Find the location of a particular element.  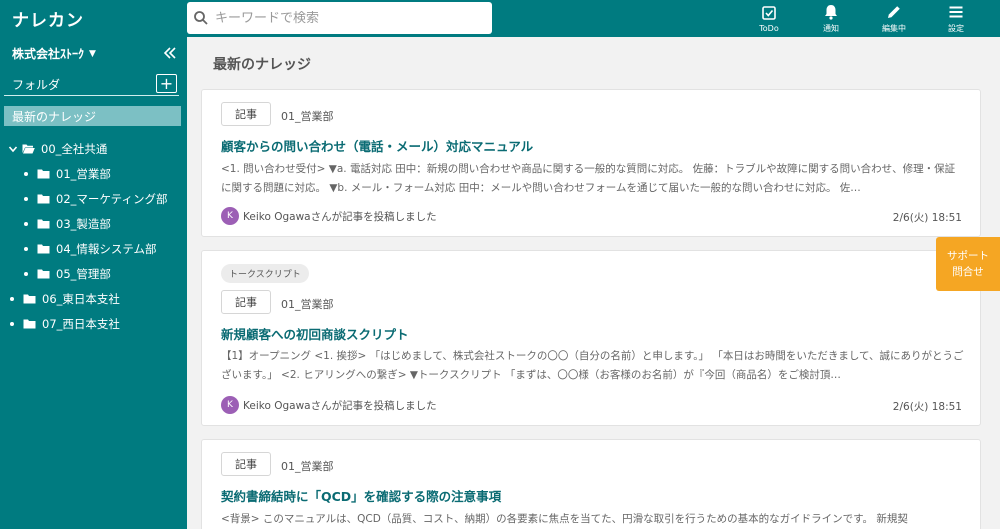

bell-icon is located at coordinates (831, 12).